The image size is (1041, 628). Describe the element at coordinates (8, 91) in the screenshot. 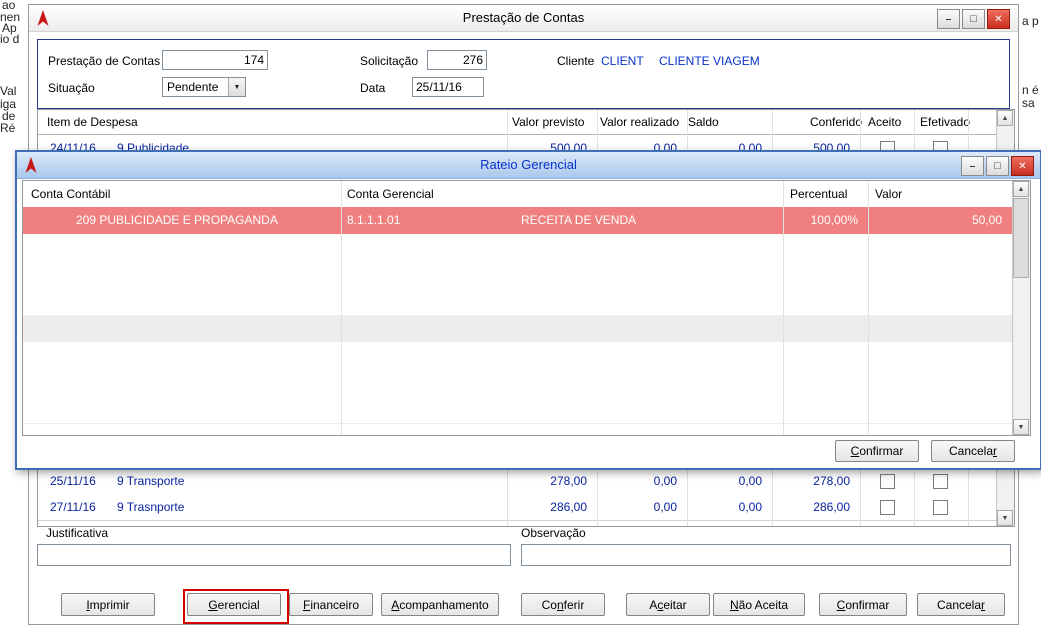

I see `bg-text-fragment: Val` at that location.